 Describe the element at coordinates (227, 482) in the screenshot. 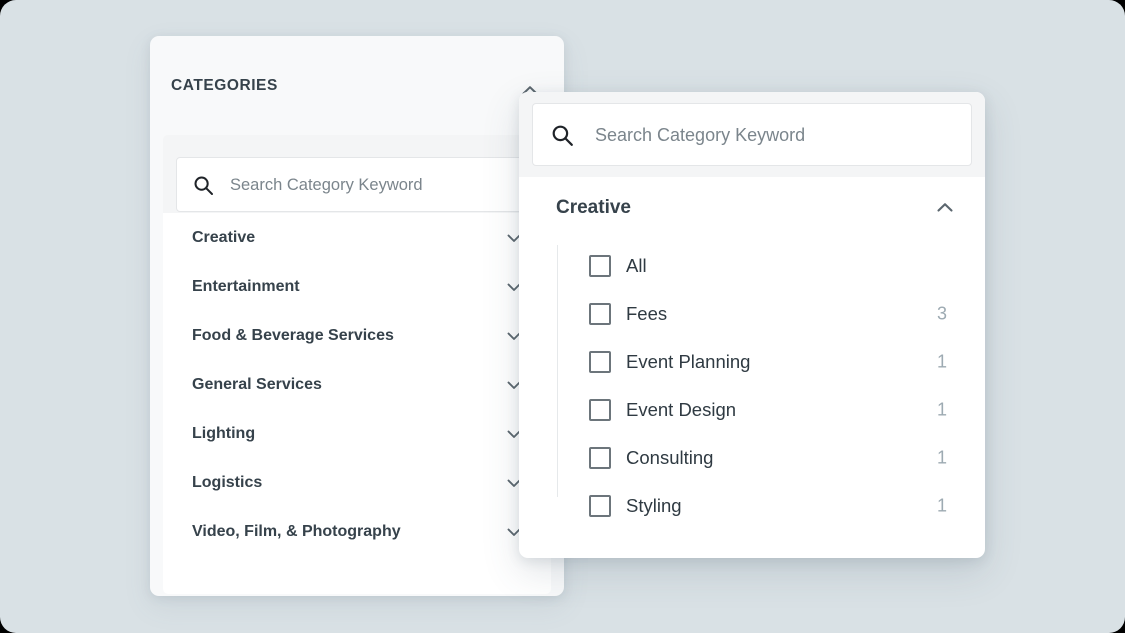

I see `category-label: Logistics` at that location.